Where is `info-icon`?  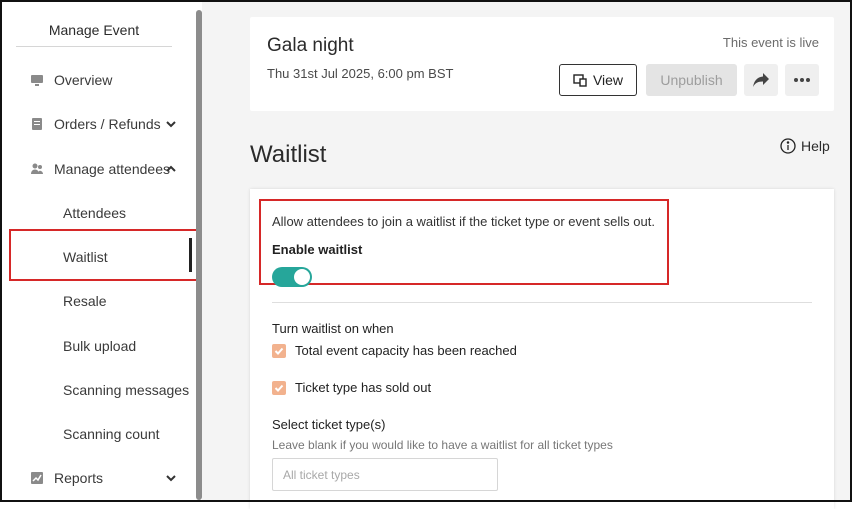
info-icon is located at coordinates (788, 146).